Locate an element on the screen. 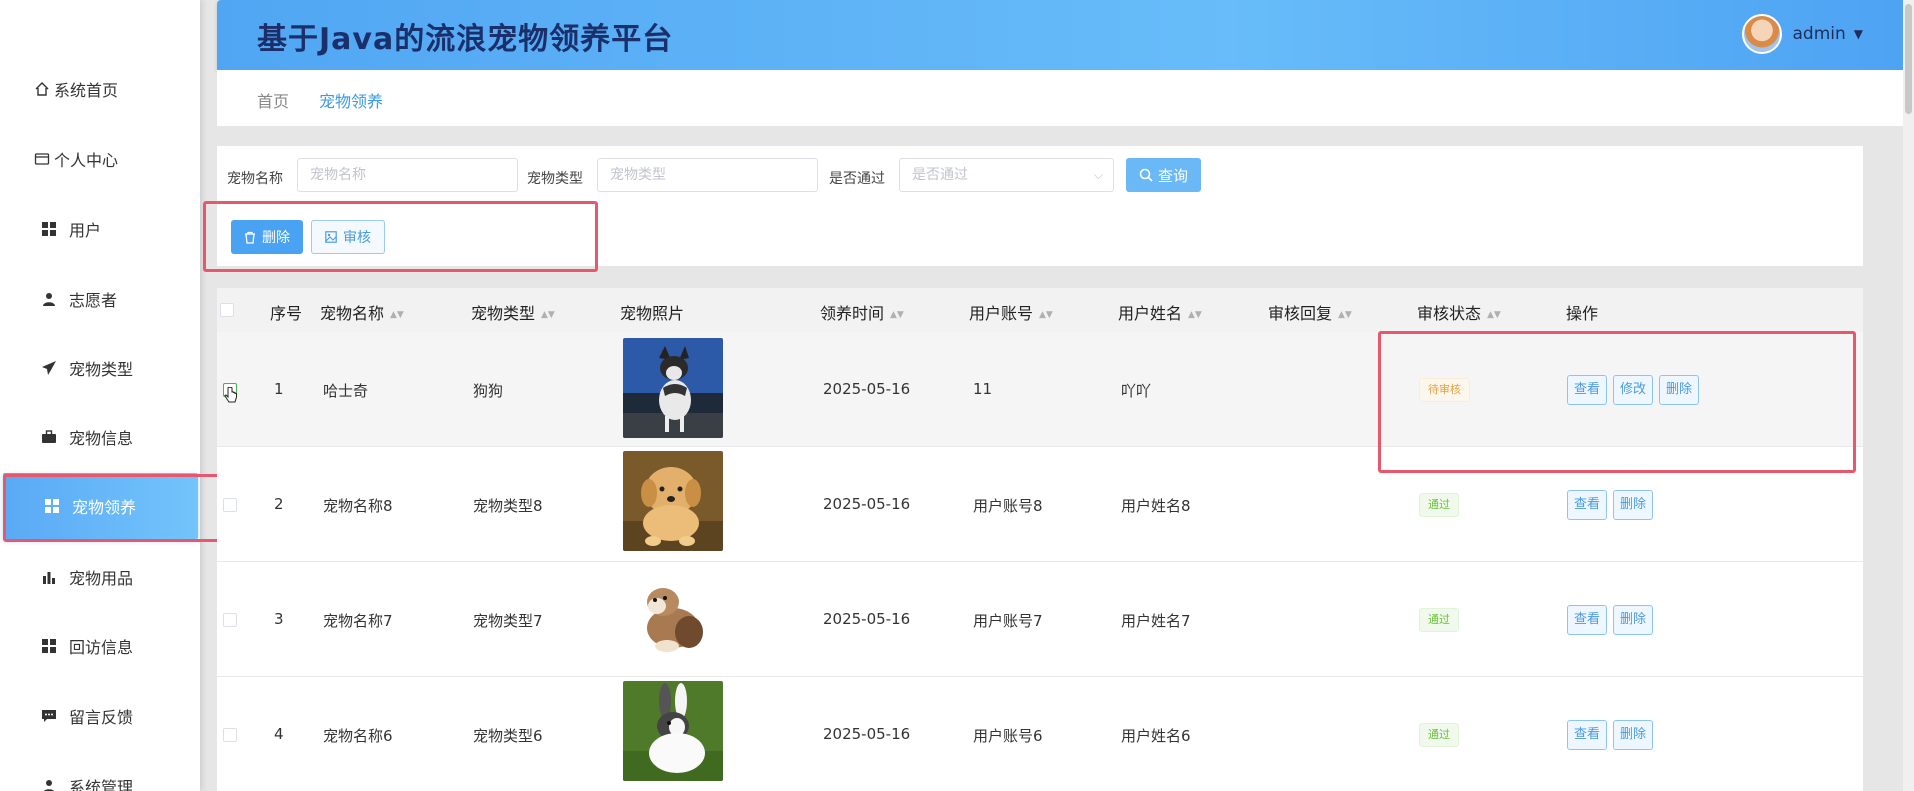  sidebar-item-label: 宠物领养 is located at coordinates (104, 507).